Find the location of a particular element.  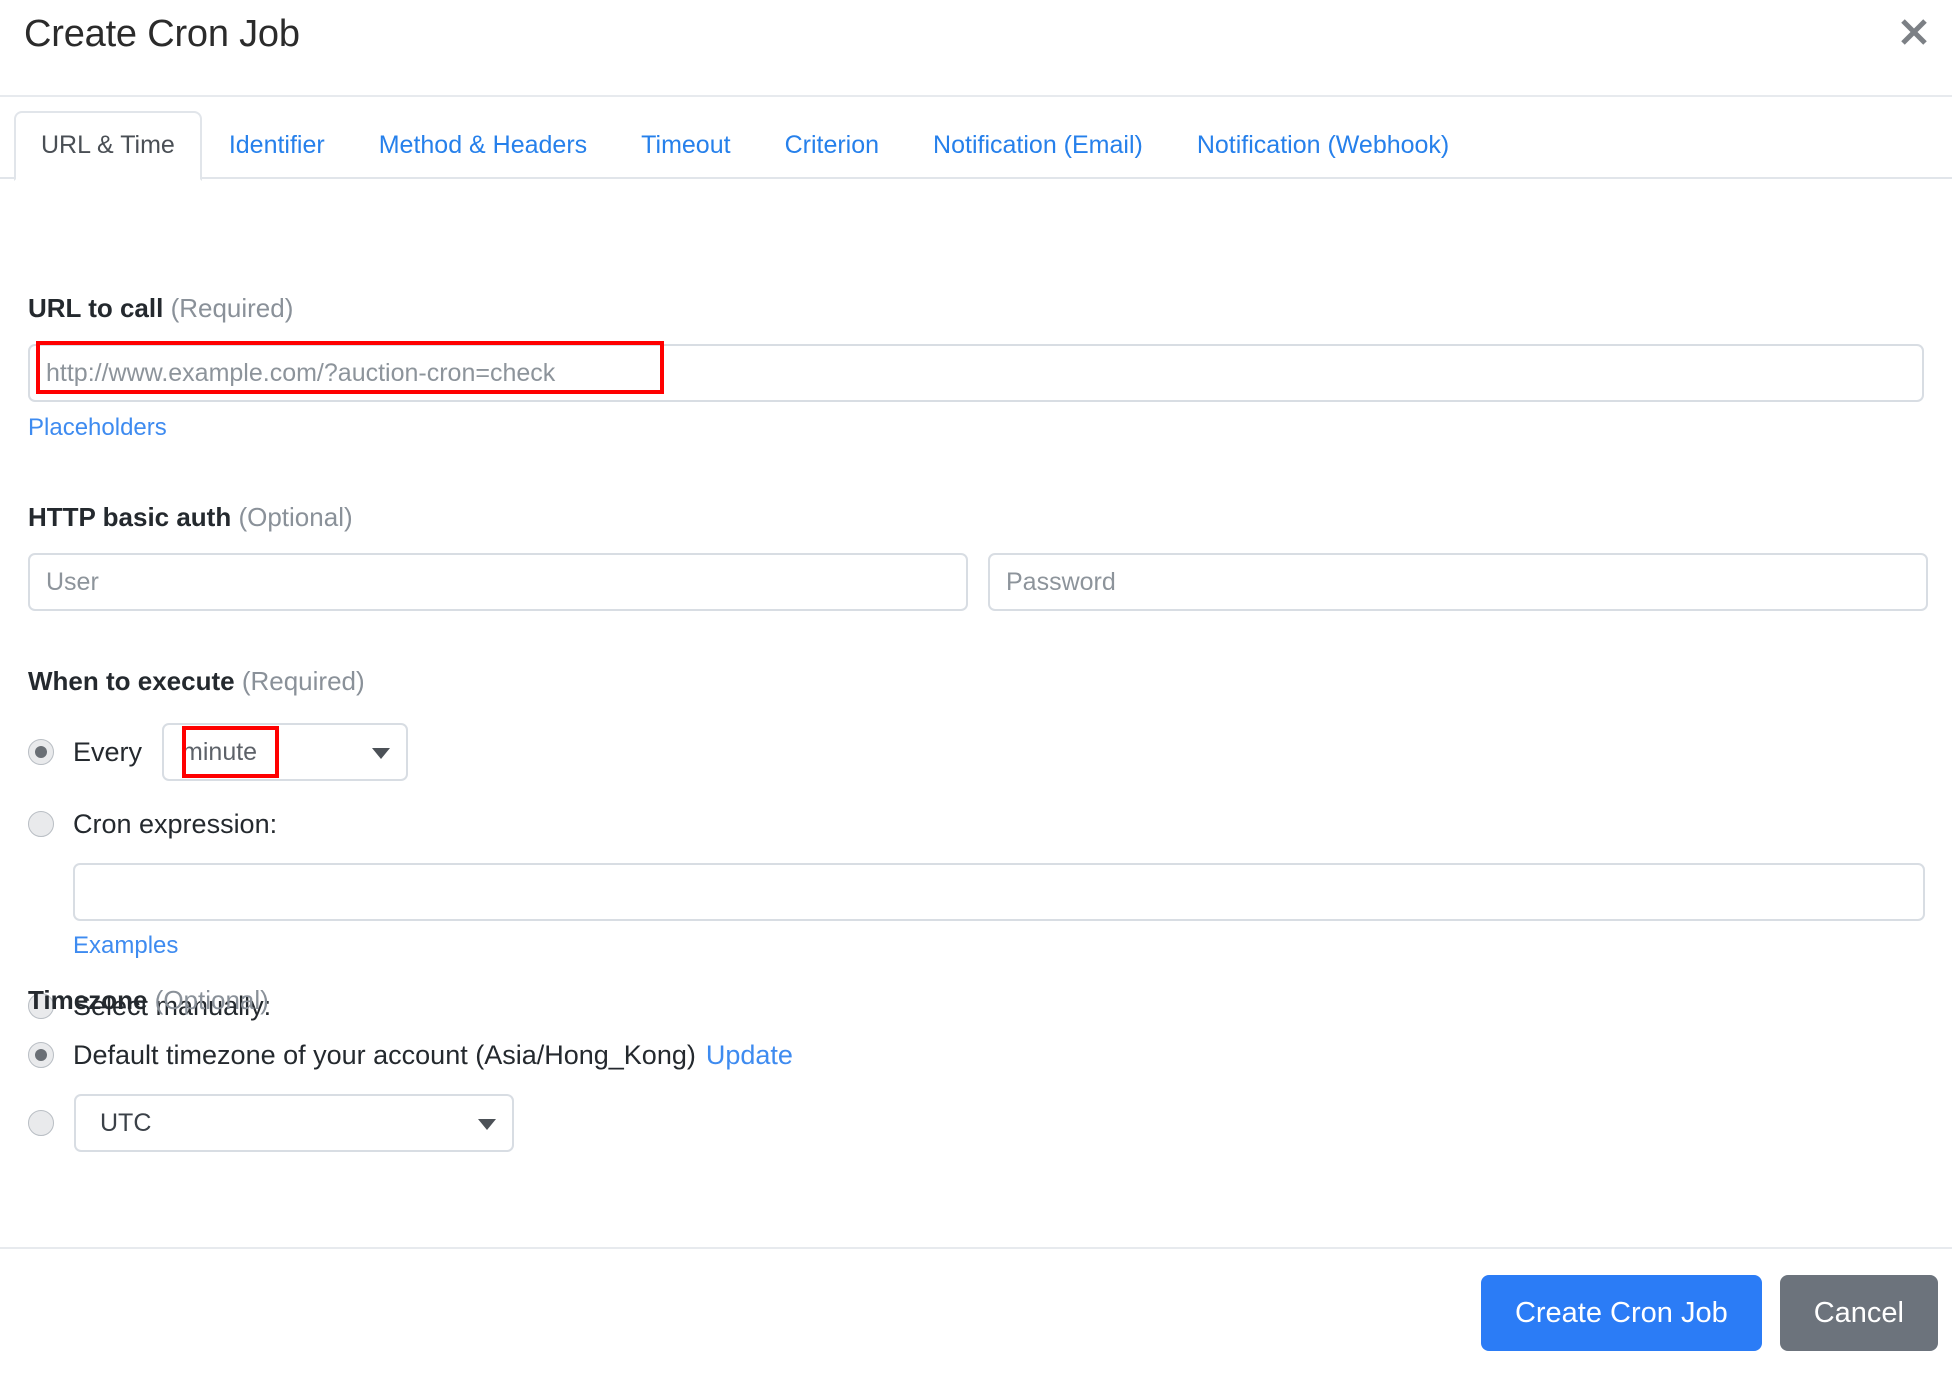

every-option-row: Every minute is located at coordinates (976, 752).